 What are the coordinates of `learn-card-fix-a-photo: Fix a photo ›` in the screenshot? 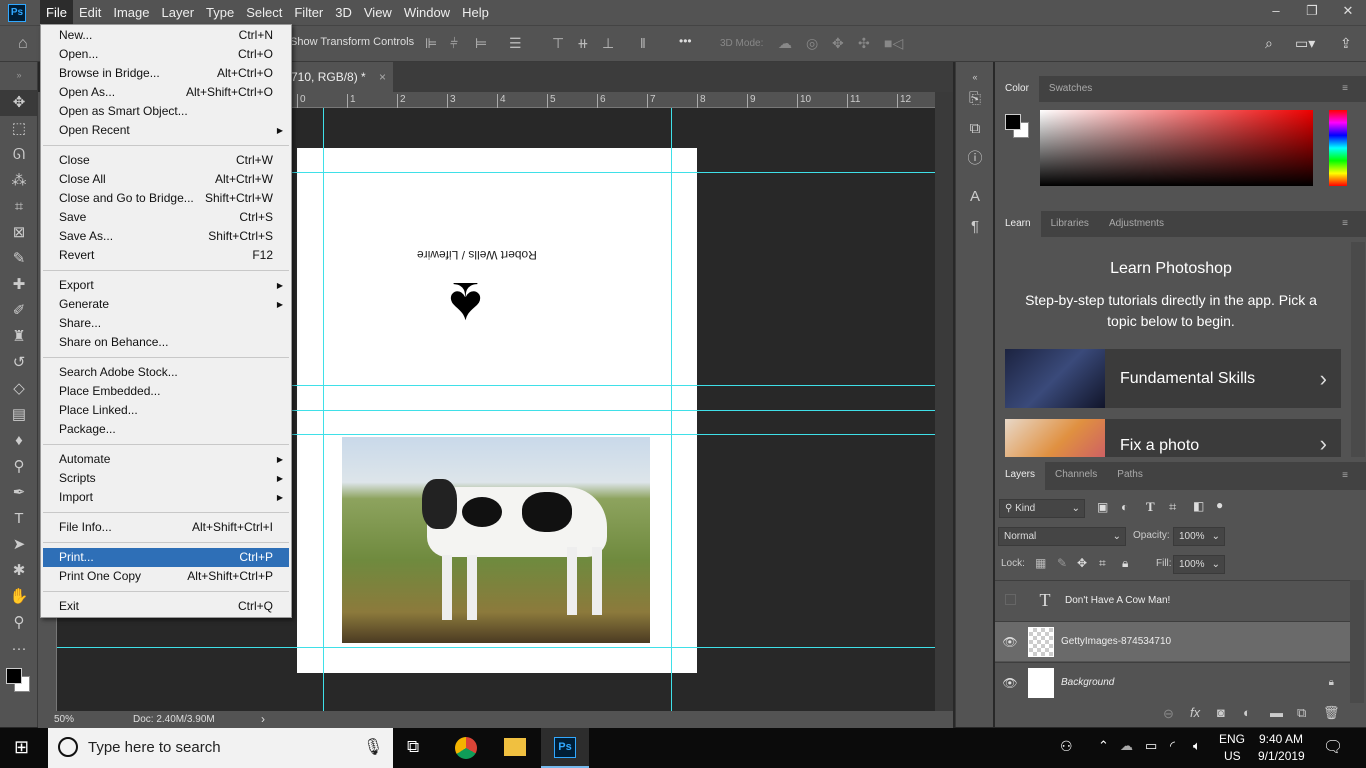 It's located at (1173, 438).